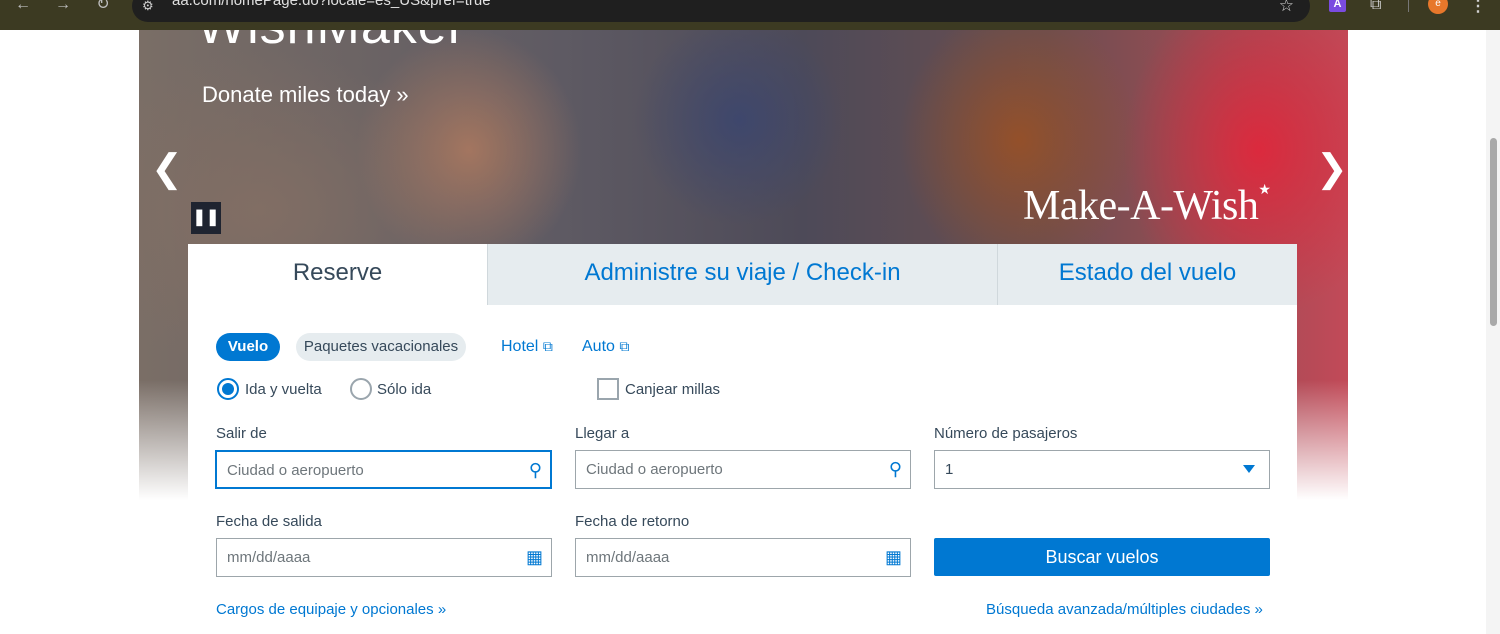  I want to click on toolbar-divider, so click(1408, 6).